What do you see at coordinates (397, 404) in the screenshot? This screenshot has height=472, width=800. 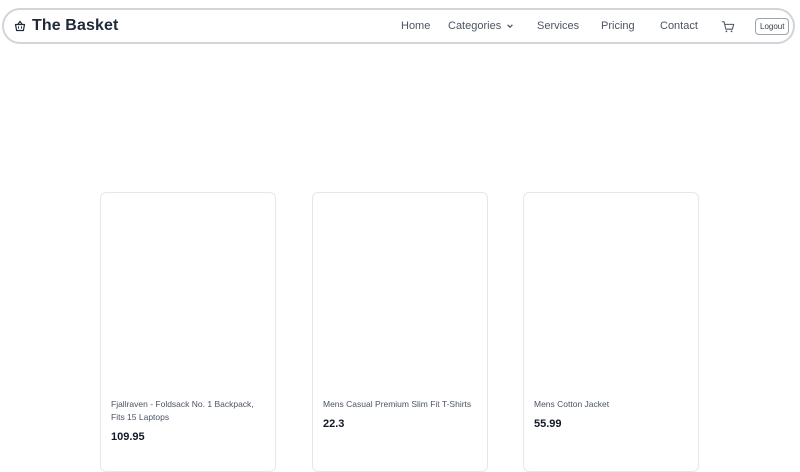 I see `product-title: Mens Casual Premium Slim Fit T-Shirts` at bounding box center [397, 404].